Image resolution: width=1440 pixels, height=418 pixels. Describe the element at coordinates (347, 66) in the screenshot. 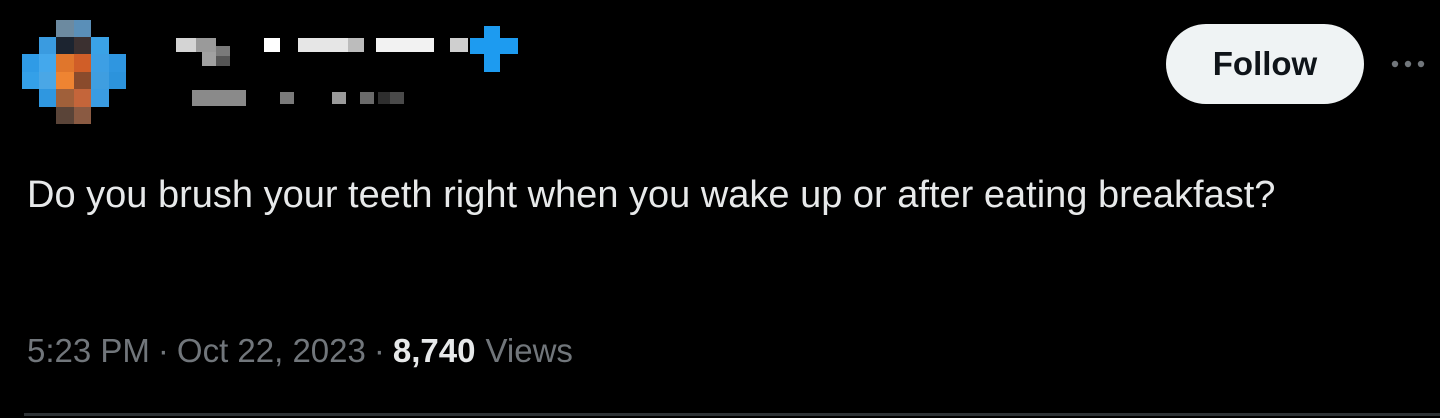

I see `censored-name-icon` at that location.